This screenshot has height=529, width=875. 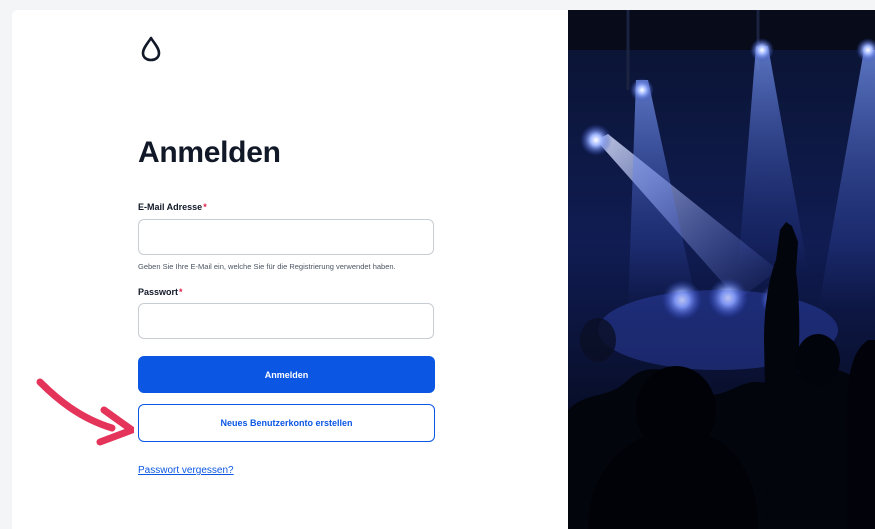 I want to click on email-label-text: E-Mail Adresse, so click(x=170, y=207).